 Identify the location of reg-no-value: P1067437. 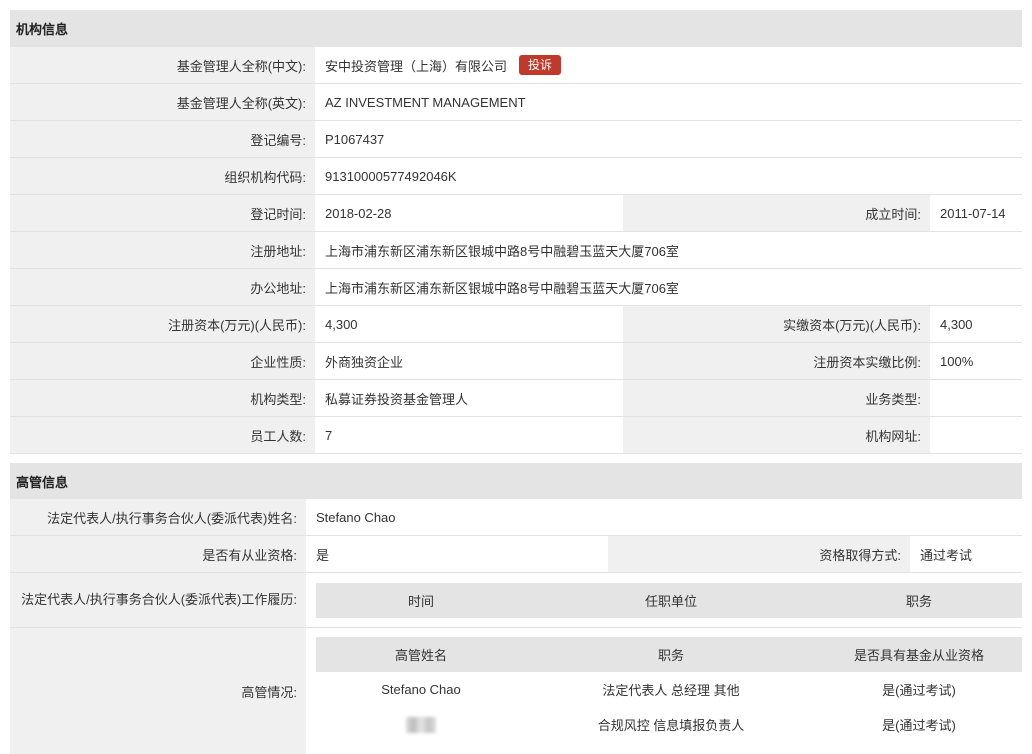
(668, 139).